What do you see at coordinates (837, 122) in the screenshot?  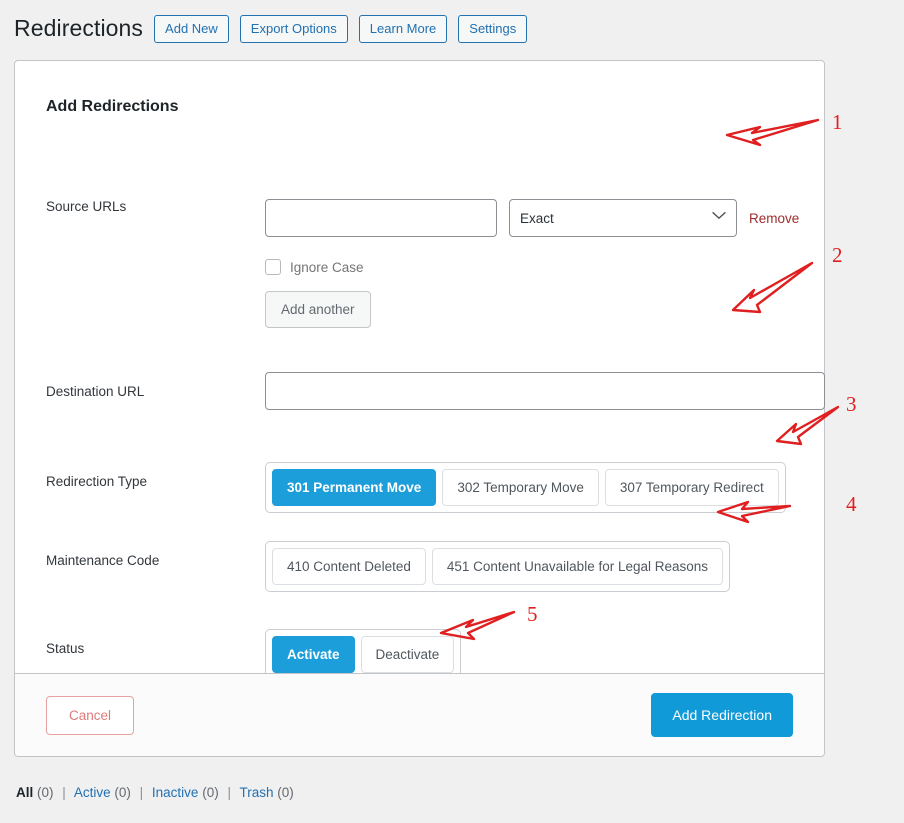 I see `annotation-number-1: 1` at bounding box center [837, 122].